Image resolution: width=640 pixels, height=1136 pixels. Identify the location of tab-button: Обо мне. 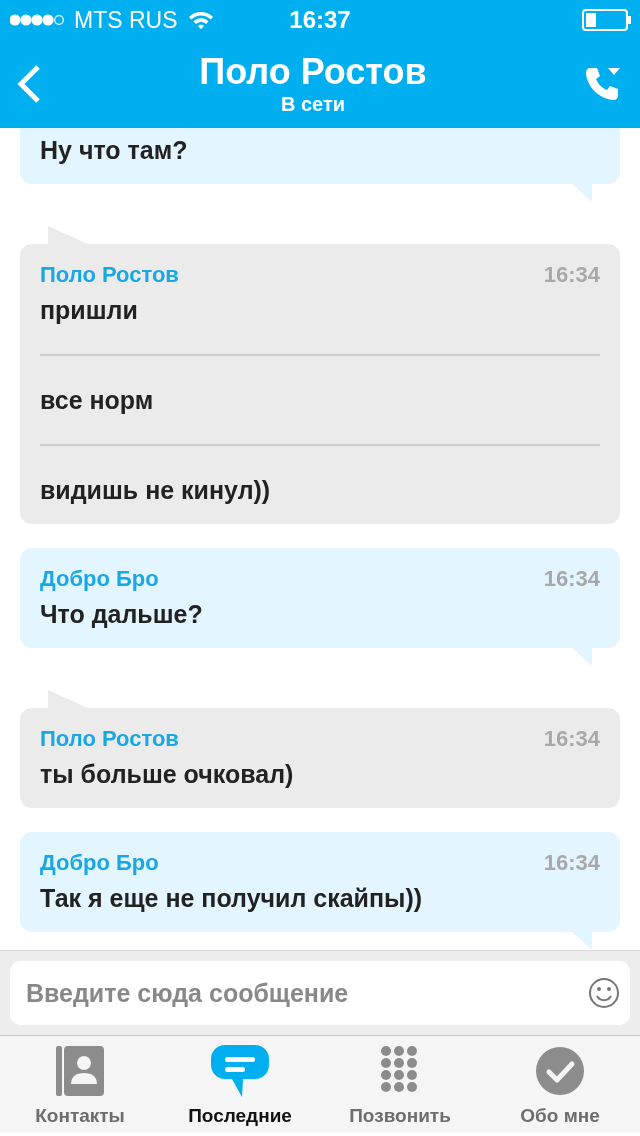
(560, 1084).